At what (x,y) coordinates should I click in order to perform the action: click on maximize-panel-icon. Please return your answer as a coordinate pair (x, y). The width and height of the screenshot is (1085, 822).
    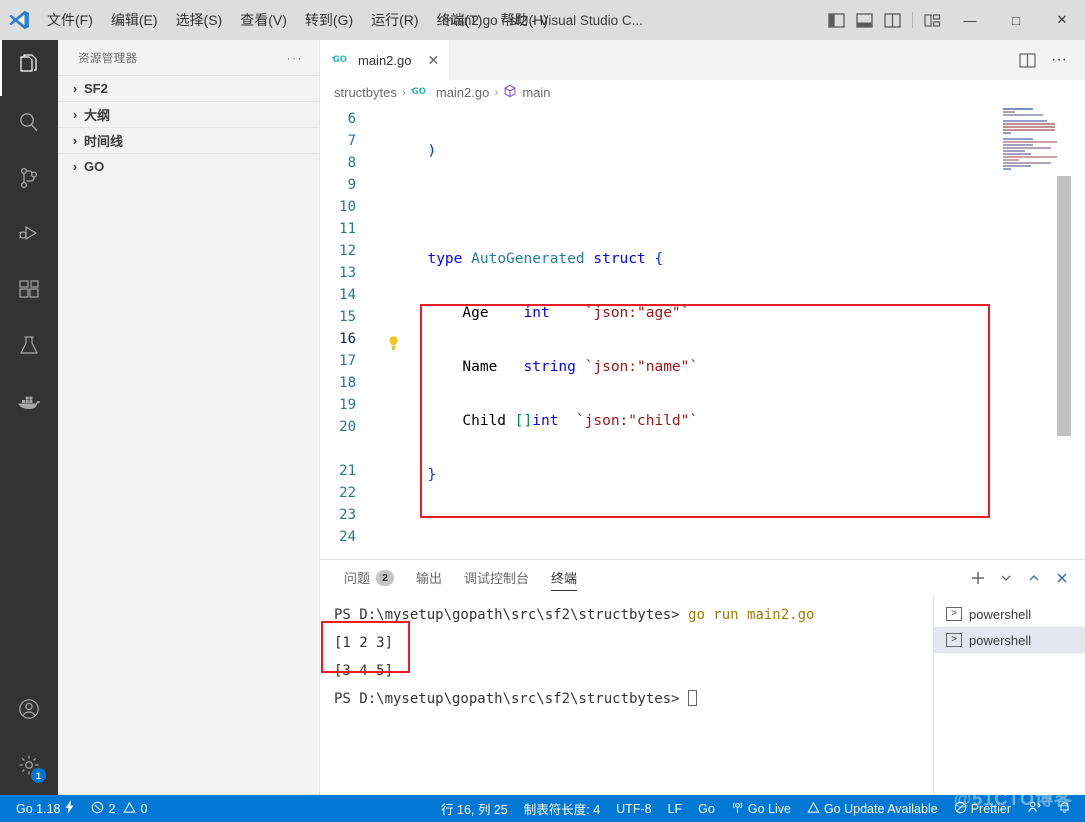
    Looking at the image, I should click on (1034, 578).